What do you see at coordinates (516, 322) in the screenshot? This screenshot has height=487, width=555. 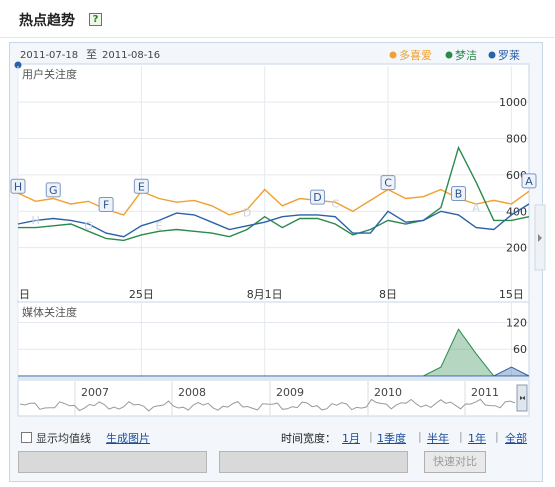 I see `media-y-tick-label: 120` at bounding box center [516, 322].